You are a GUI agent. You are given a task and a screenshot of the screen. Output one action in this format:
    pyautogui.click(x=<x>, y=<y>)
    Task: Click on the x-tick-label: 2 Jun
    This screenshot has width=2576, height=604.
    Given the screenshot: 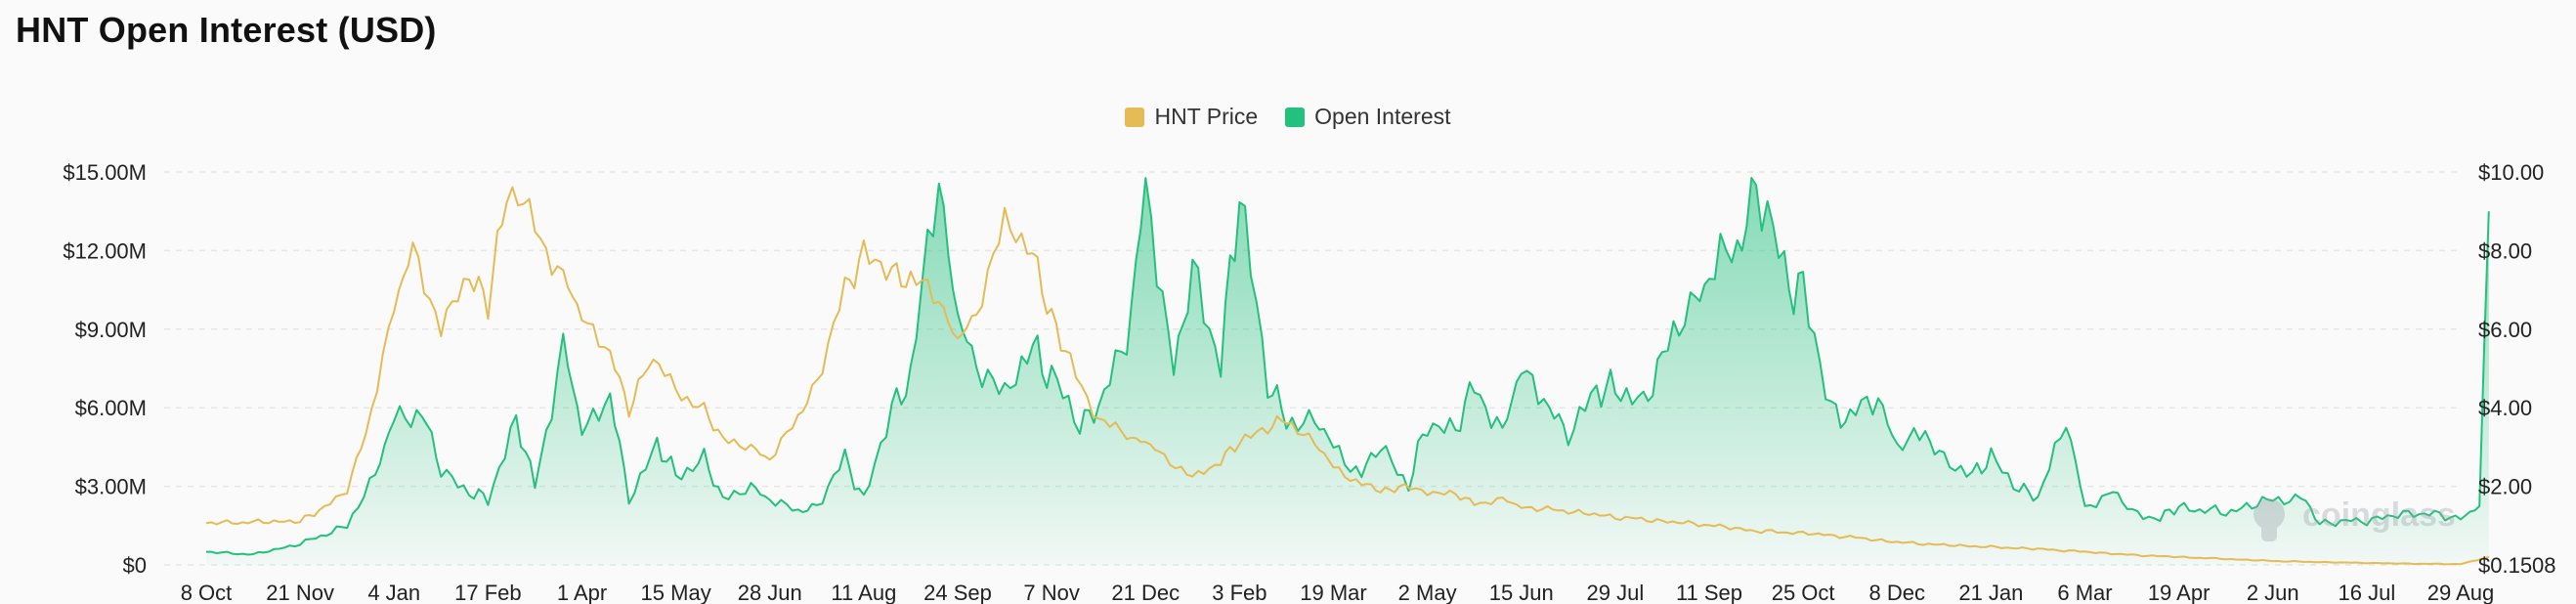 What is the action you would take?
    pyautogui.click(x=2273, y=592)
    